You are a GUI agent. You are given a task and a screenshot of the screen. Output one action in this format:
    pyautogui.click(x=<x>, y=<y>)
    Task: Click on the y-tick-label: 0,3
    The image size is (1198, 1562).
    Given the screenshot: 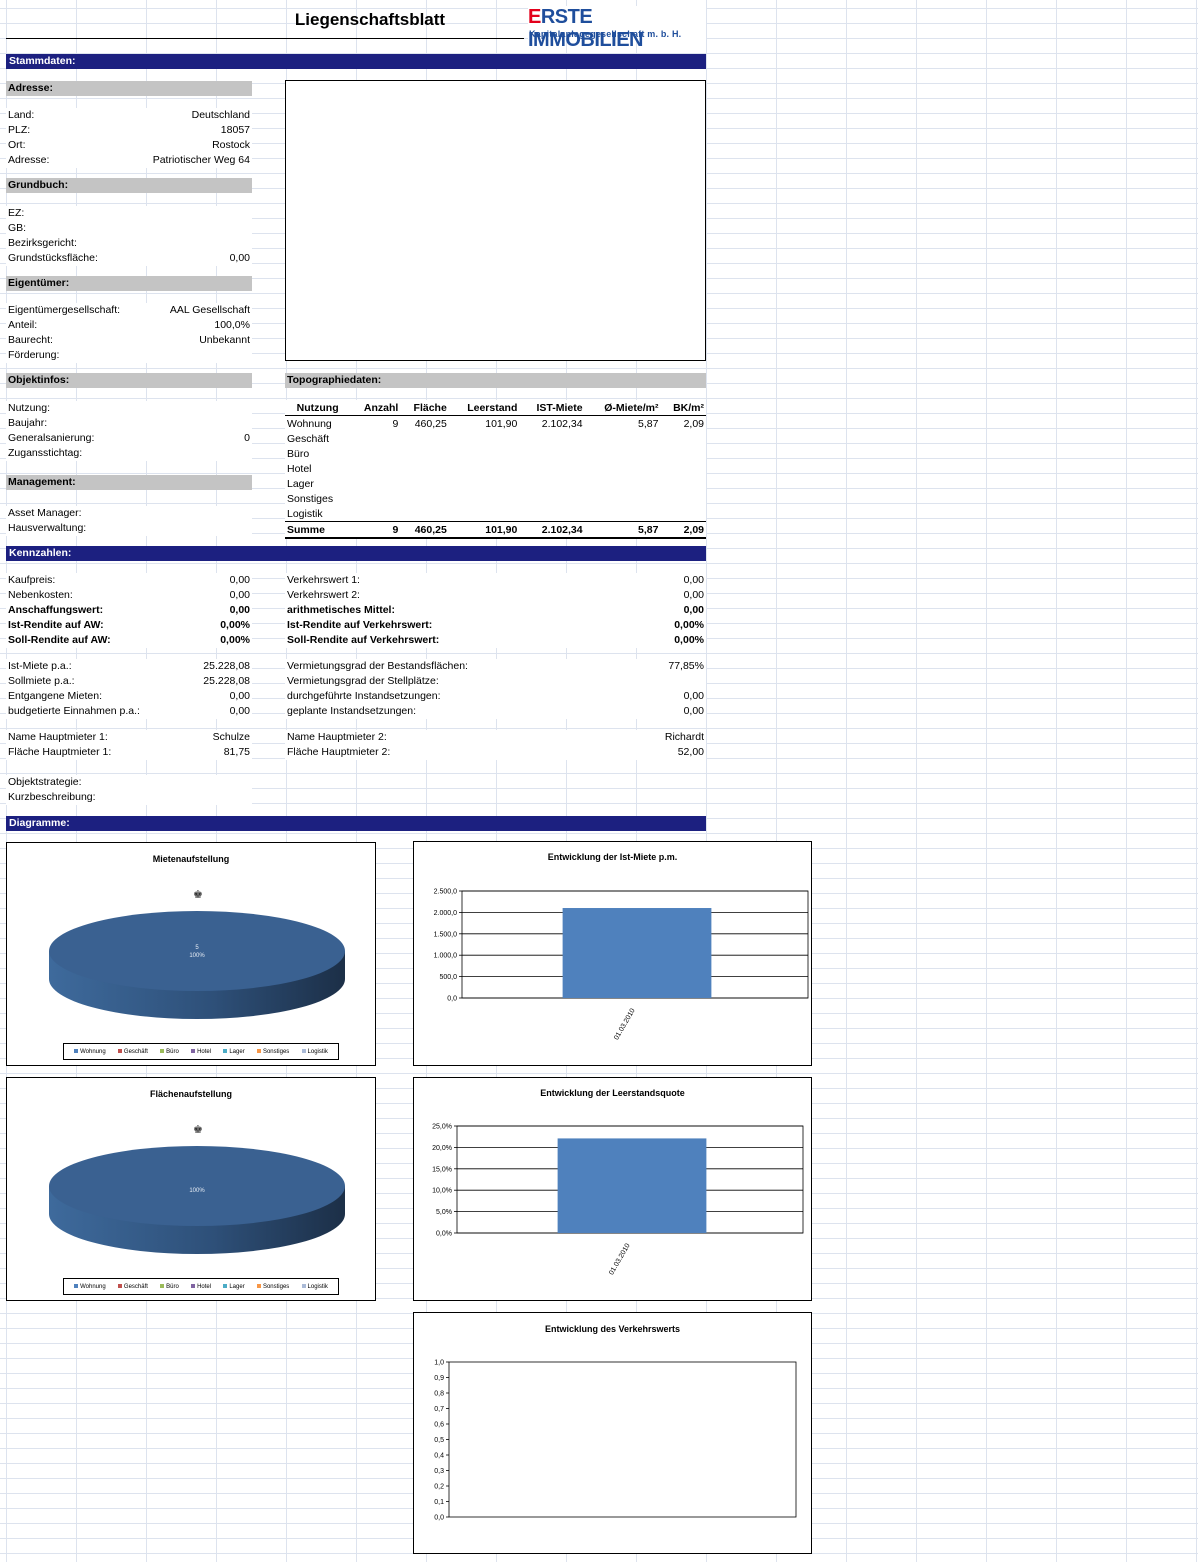 What is the action you would take?
    pyautogui.click(x=439, y=1471)
    